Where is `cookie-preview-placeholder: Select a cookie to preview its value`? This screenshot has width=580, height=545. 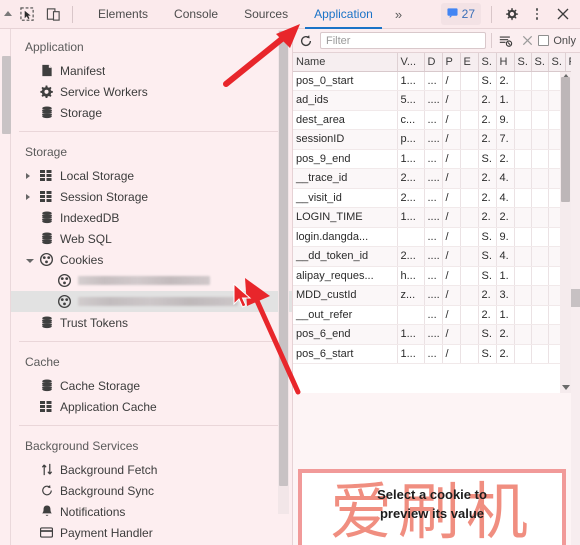 cookie-preview-placeholder: Select a cookie to preview its value is located at coordinates (432, 504).